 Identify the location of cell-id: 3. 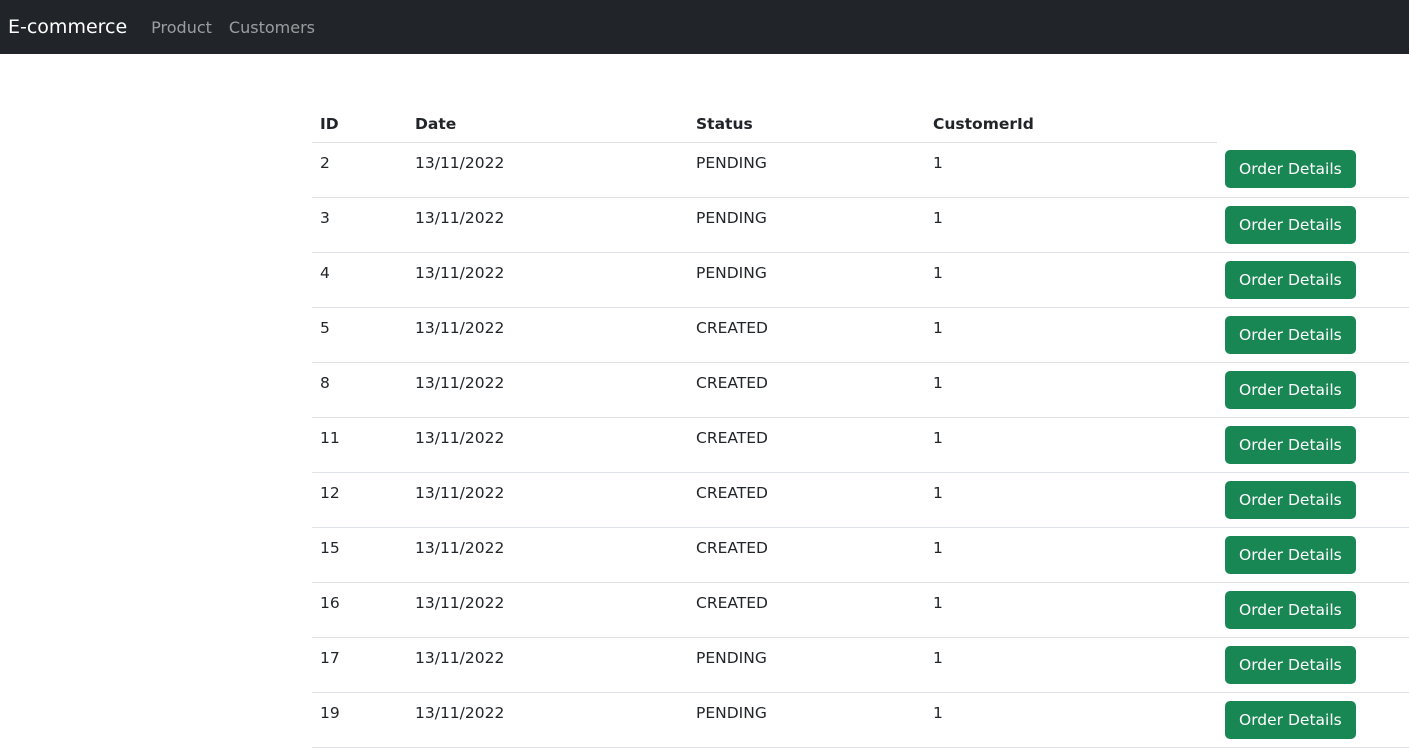
(359, 225).